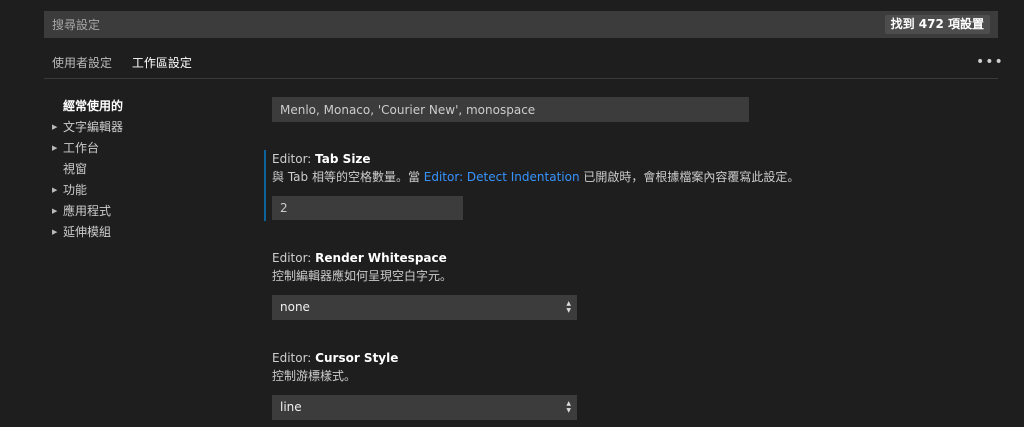 The width and height of the screenshot is (1024, 427). I want to click on detect-indentation-link: Editor: Detect Indentation, so click(502, 177).